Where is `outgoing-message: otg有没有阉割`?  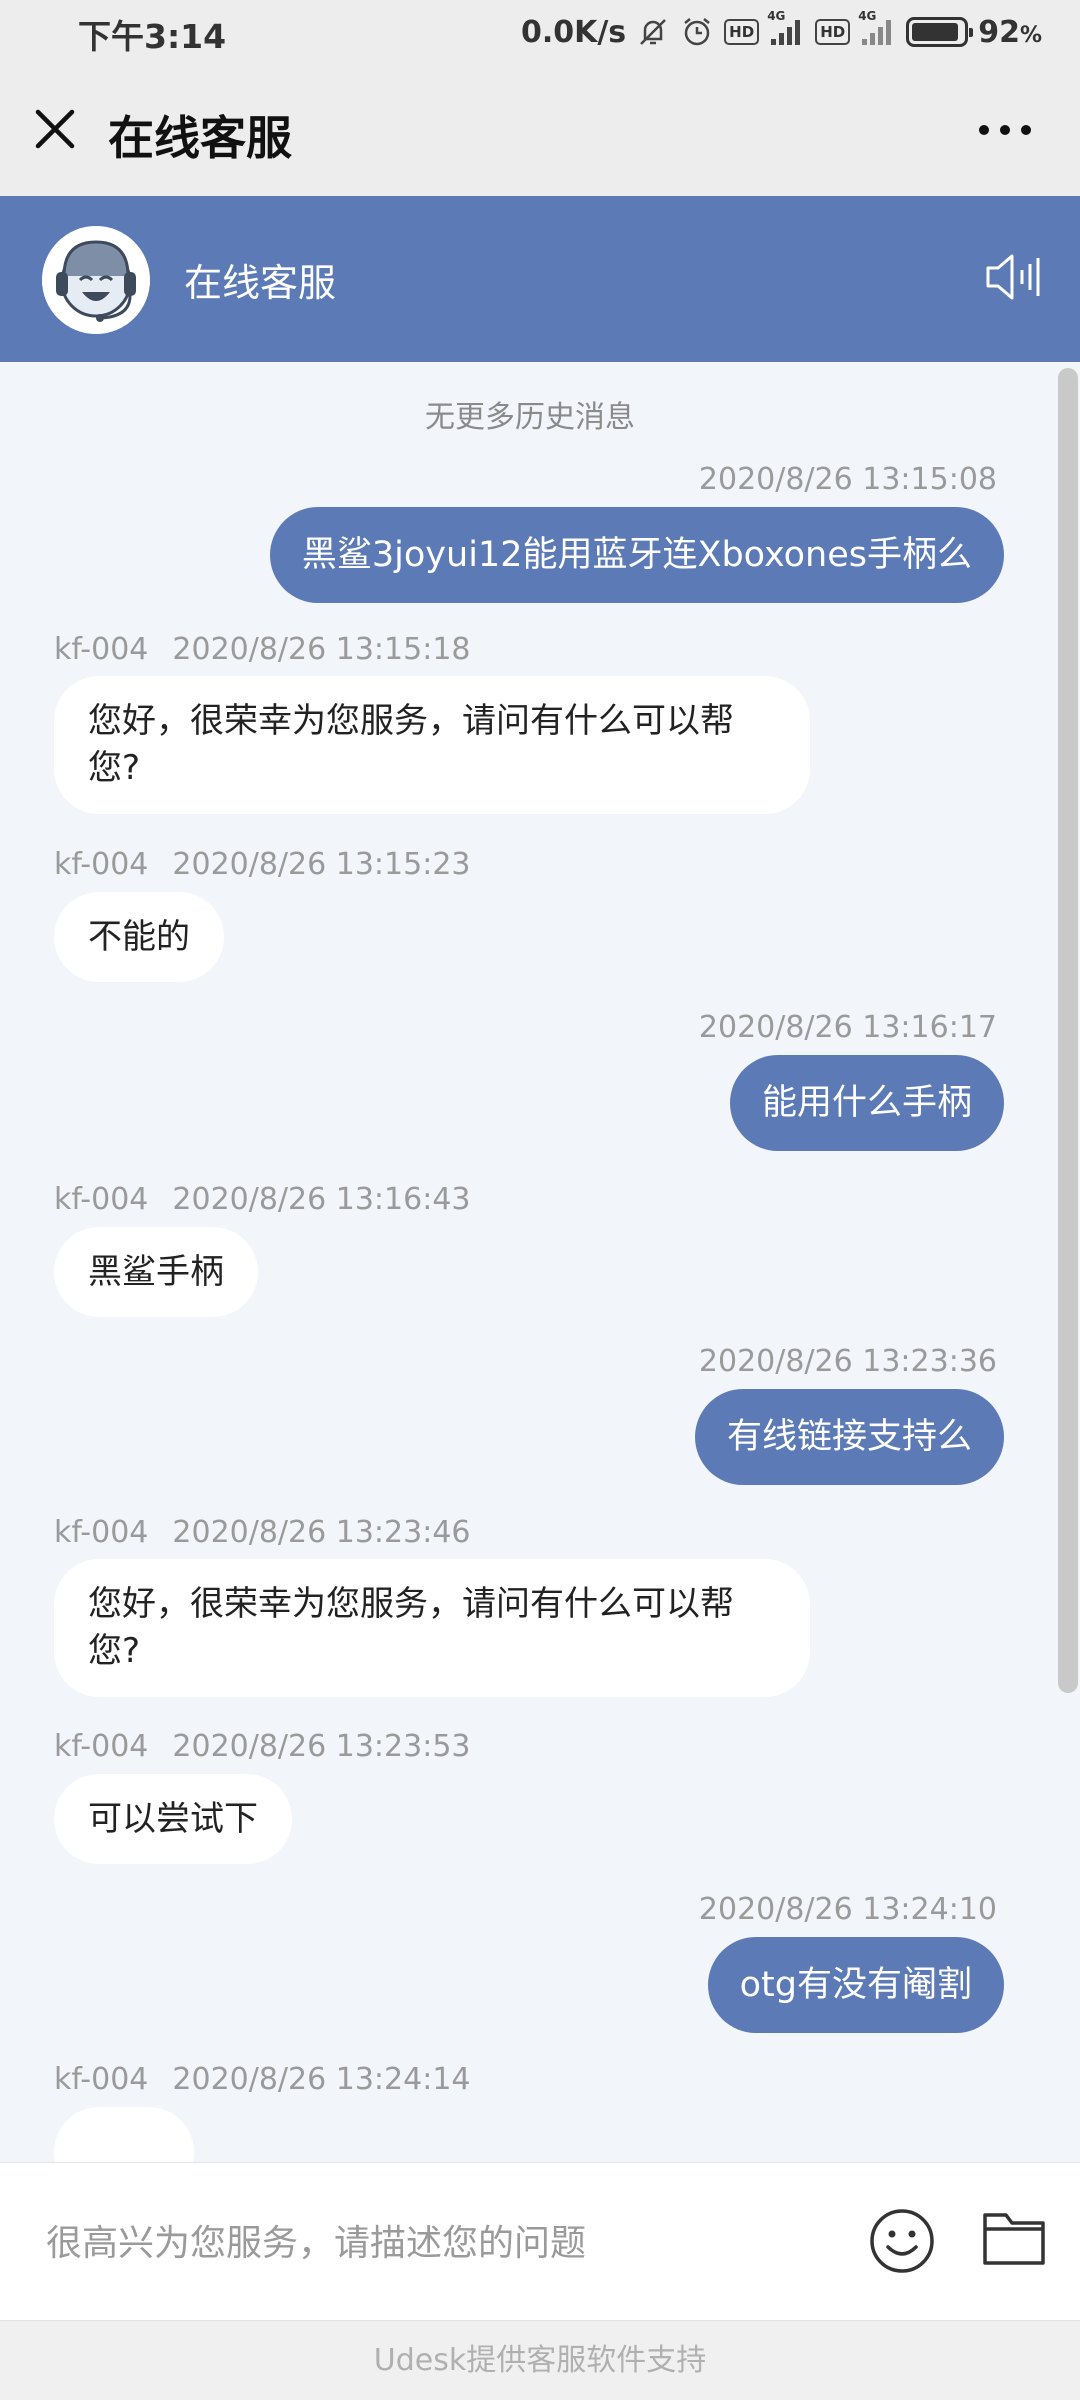 outgoing-message: otg有没有阉割 is located at coordinates (855, 1985).